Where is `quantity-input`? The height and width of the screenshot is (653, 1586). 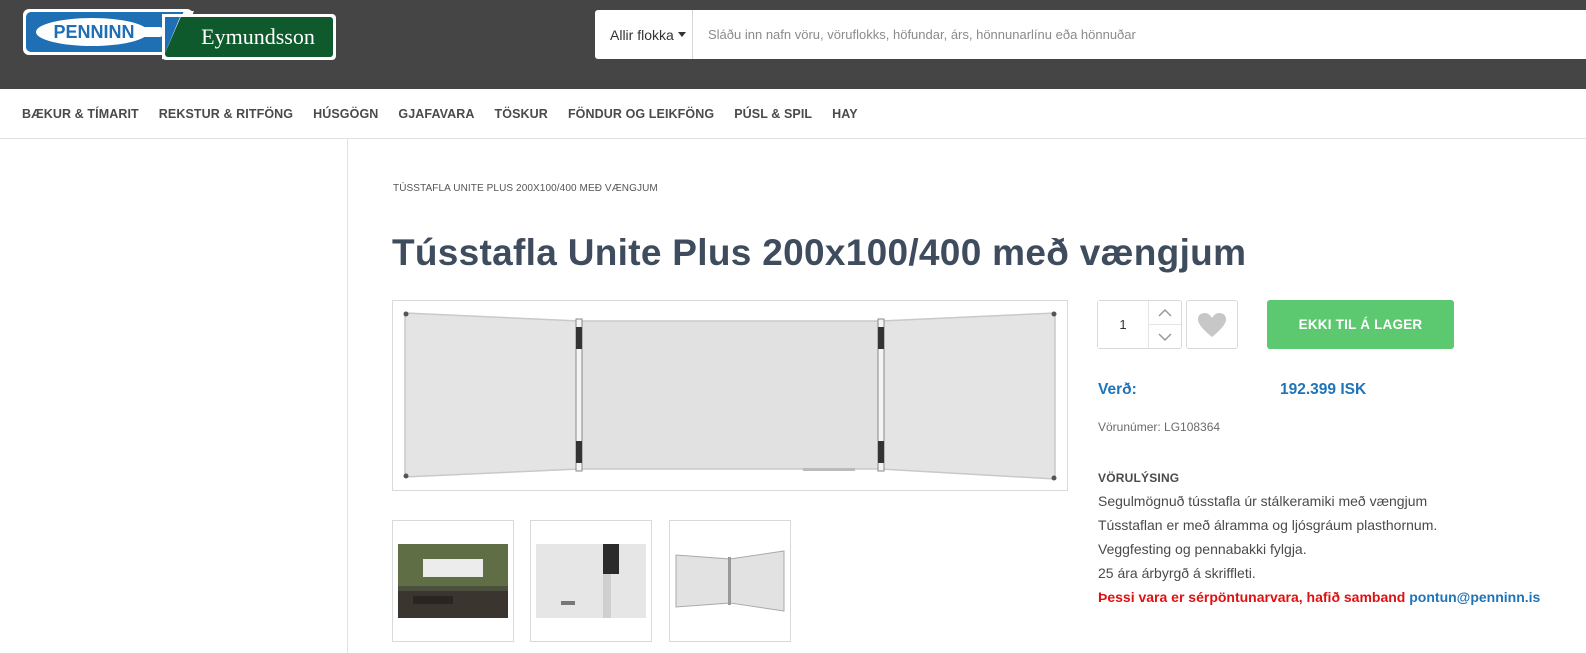
quantity-input is located at coordinates (1123, 324).